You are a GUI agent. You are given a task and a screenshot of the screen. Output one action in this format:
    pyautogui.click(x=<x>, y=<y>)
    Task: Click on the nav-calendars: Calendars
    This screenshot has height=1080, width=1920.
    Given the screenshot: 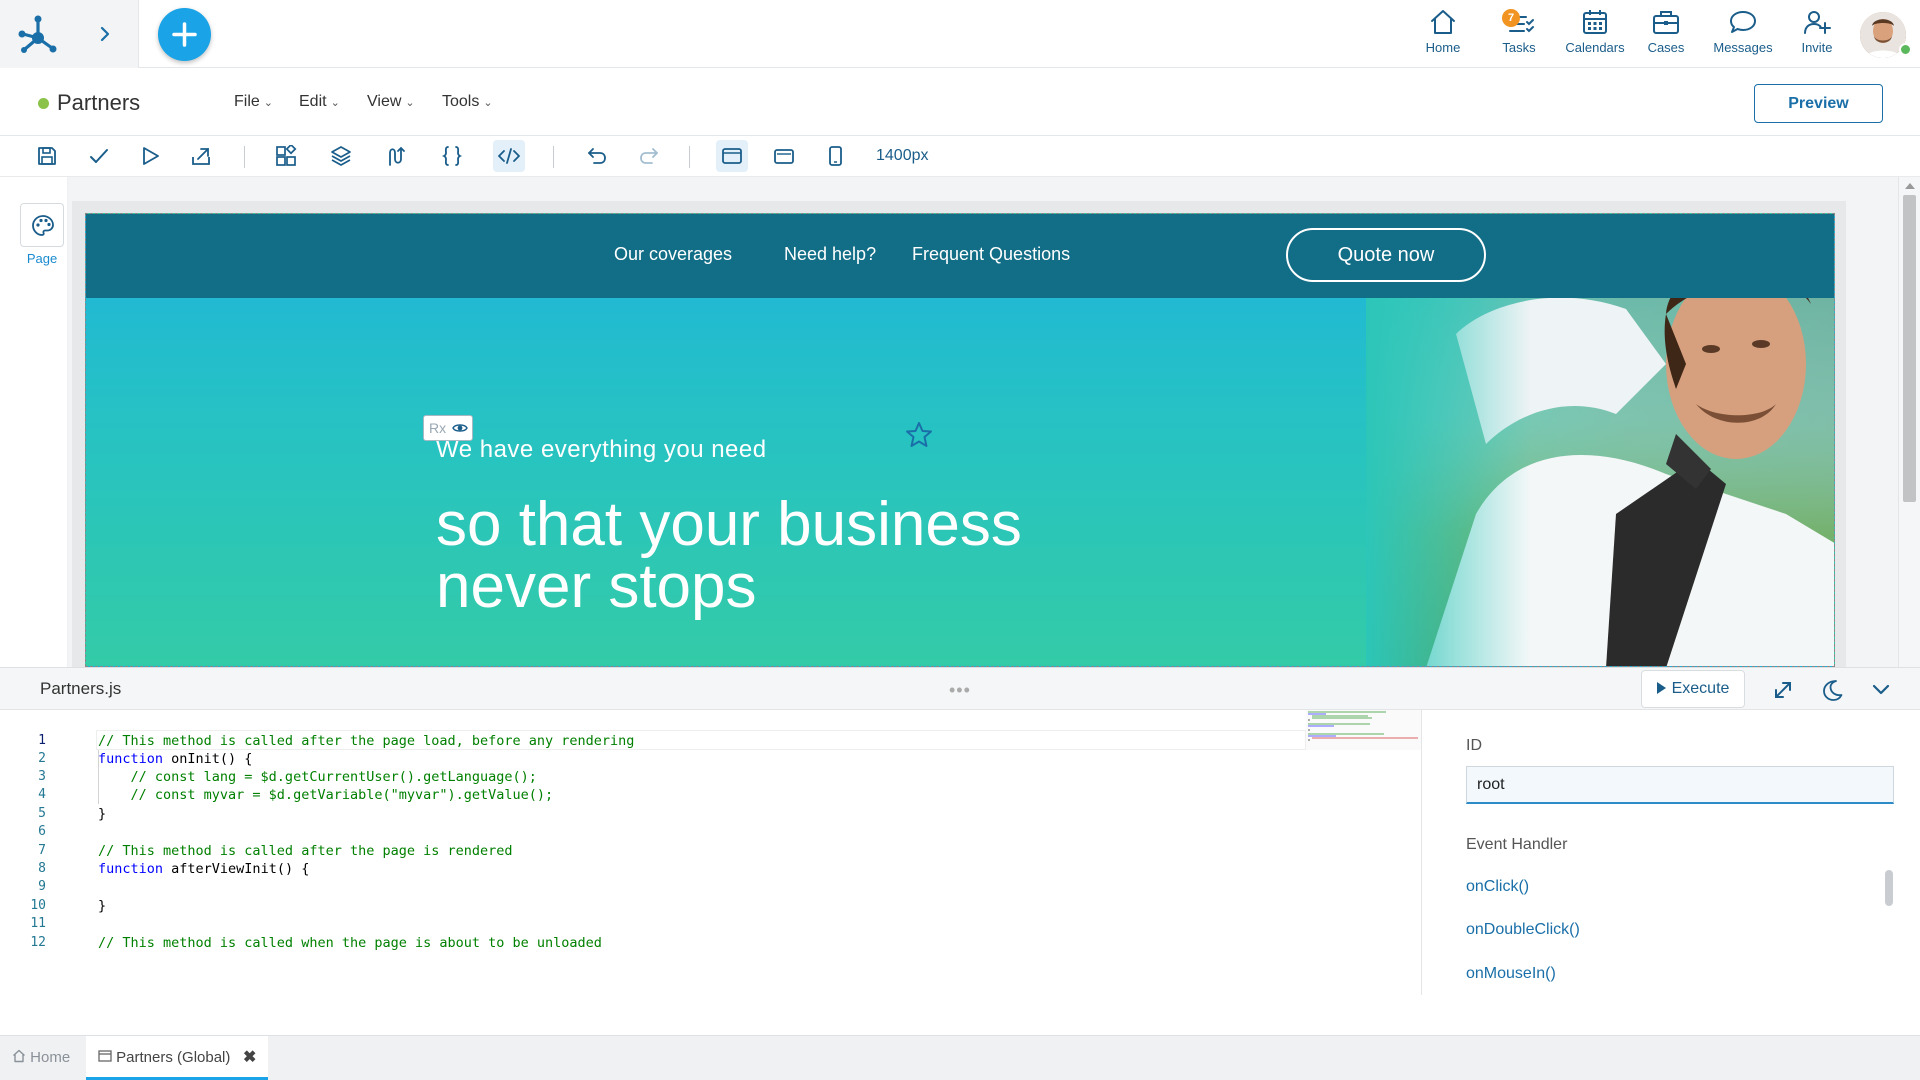 What is the action you would take?
    pyautogui.click(x=1595, y=33)
    